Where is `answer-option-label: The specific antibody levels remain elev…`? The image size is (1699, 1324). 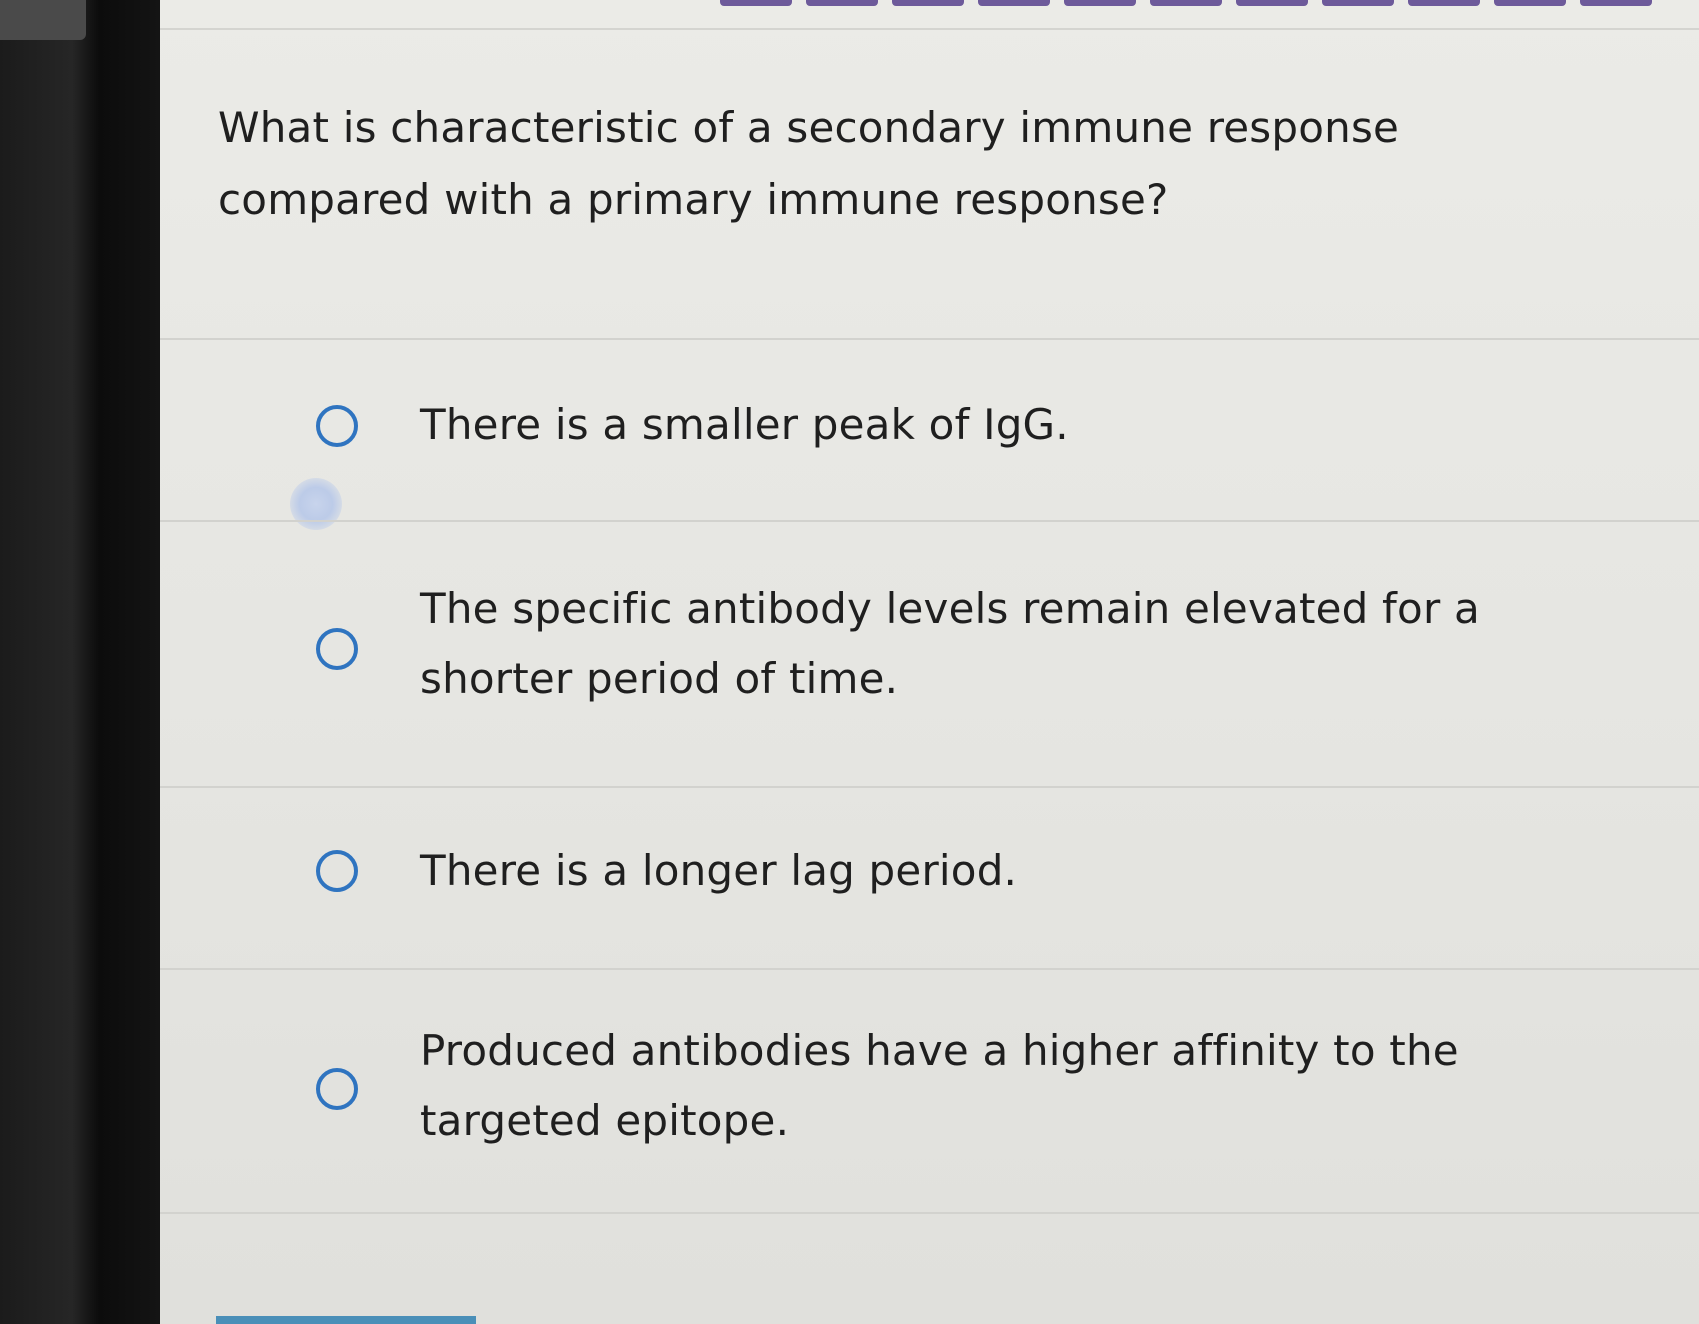 answer-option-label: The specific antibody levels remain elev… is located at coordinates (950, 643).